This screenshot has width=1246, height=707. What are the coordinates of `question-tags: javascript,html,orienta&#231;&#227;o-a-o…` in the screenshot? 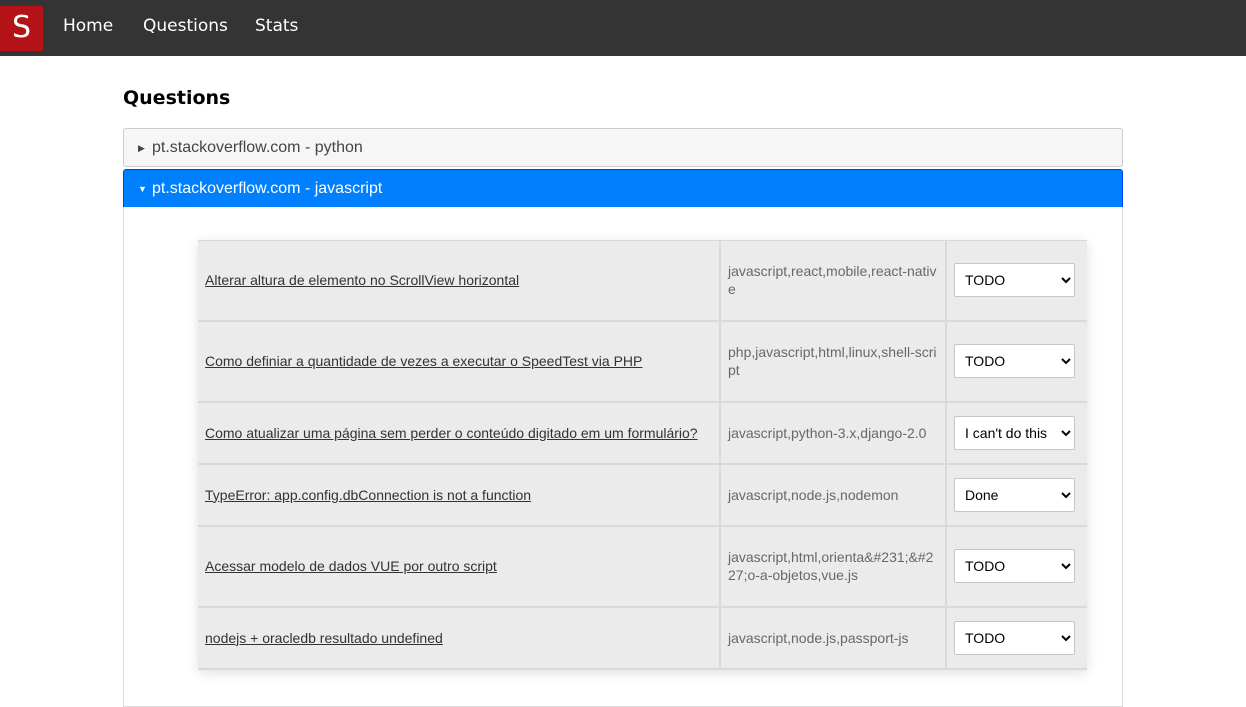 It's located at (833, 566).